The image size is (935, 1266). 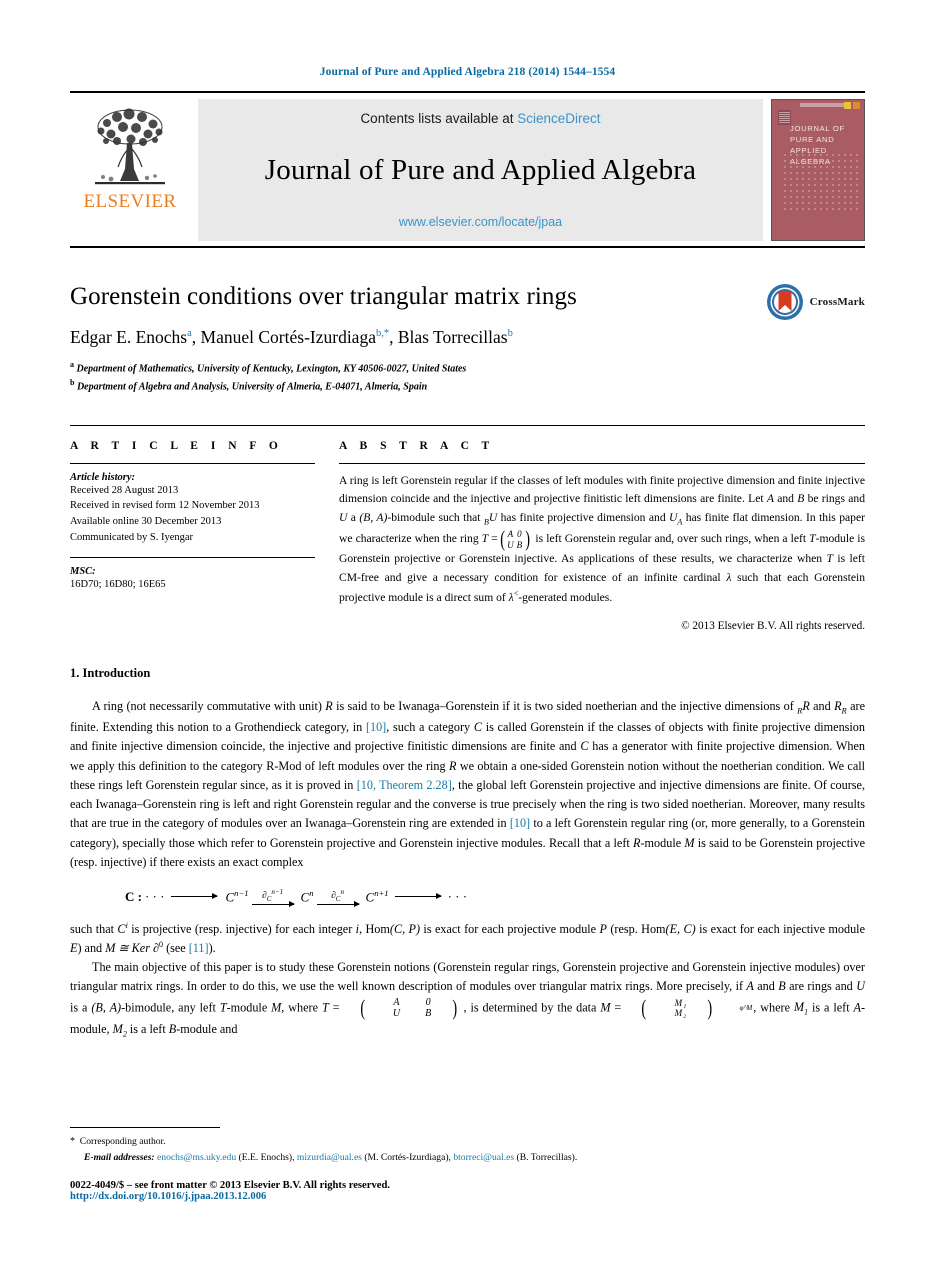 I want to click on journal-title: Journal of Pure and Applied Algebra, so click(x=480, y=170).